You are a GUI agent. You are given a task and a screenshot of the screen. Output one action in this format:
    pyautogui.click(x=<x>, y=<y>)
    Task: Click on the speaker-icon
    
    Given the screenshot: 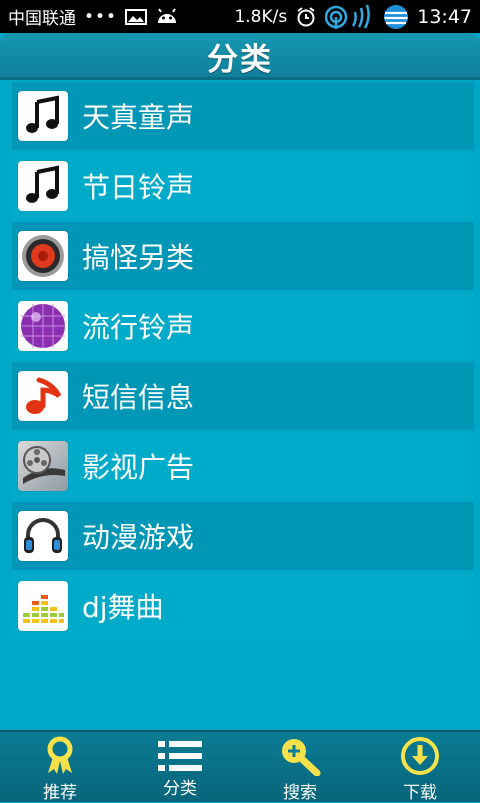 What is the action you would take?
    pyautogui.click(x=43, y=256)
    